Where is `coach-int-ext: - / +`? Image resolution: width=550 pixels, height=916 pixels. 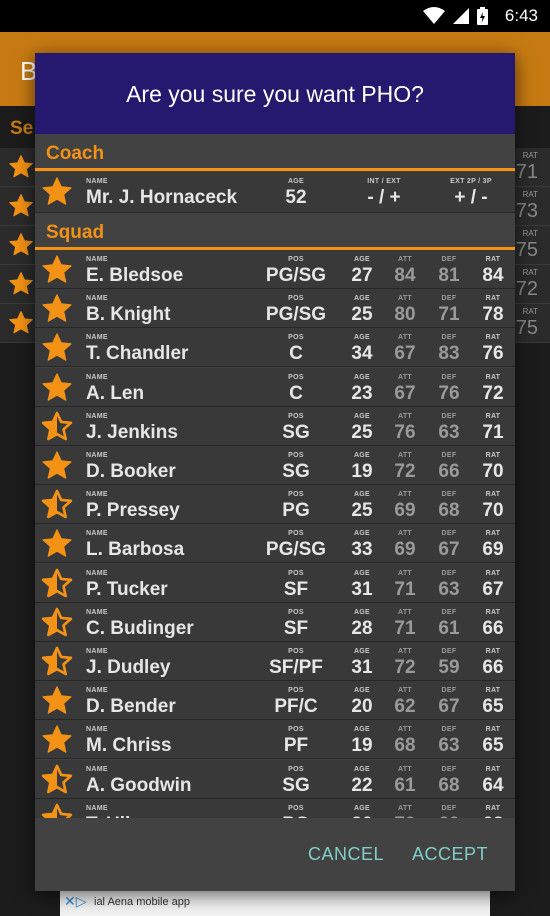
coach-int-ext: - / + is located at coordinates (384, 197).